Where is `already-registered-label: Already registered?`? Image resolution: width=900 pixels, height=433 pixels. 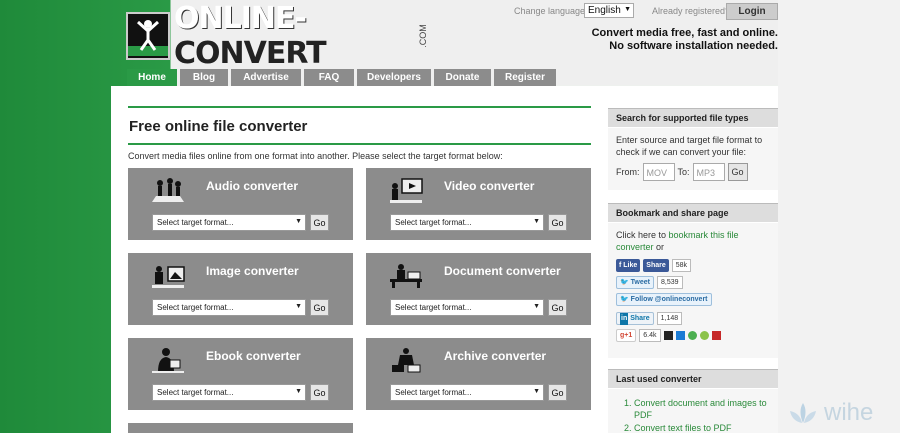 already-registered-label: Already registered? is located at coordinates (691, 11).